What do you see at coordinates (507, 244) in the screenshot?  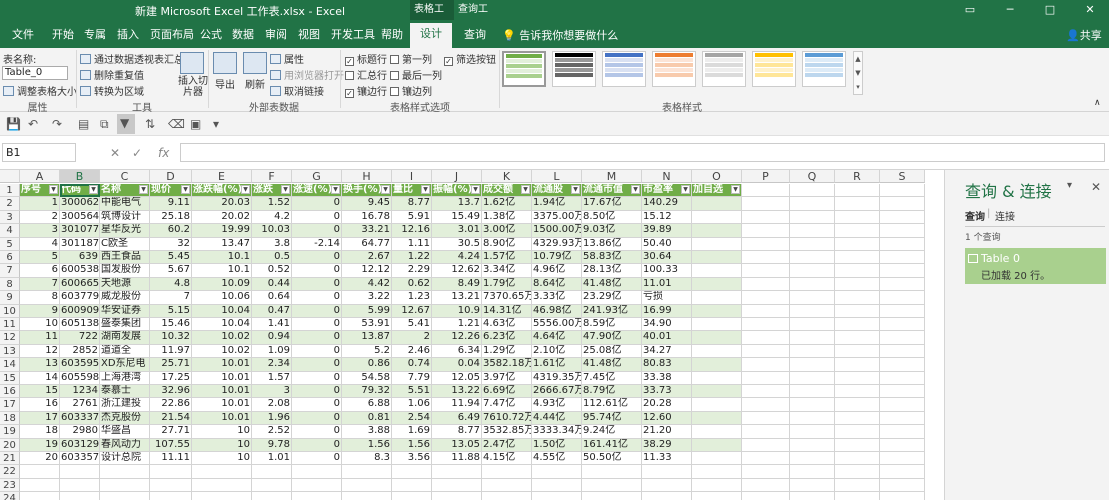 I see `table-cell: 8.90亿` at bounding box center [507, 244].